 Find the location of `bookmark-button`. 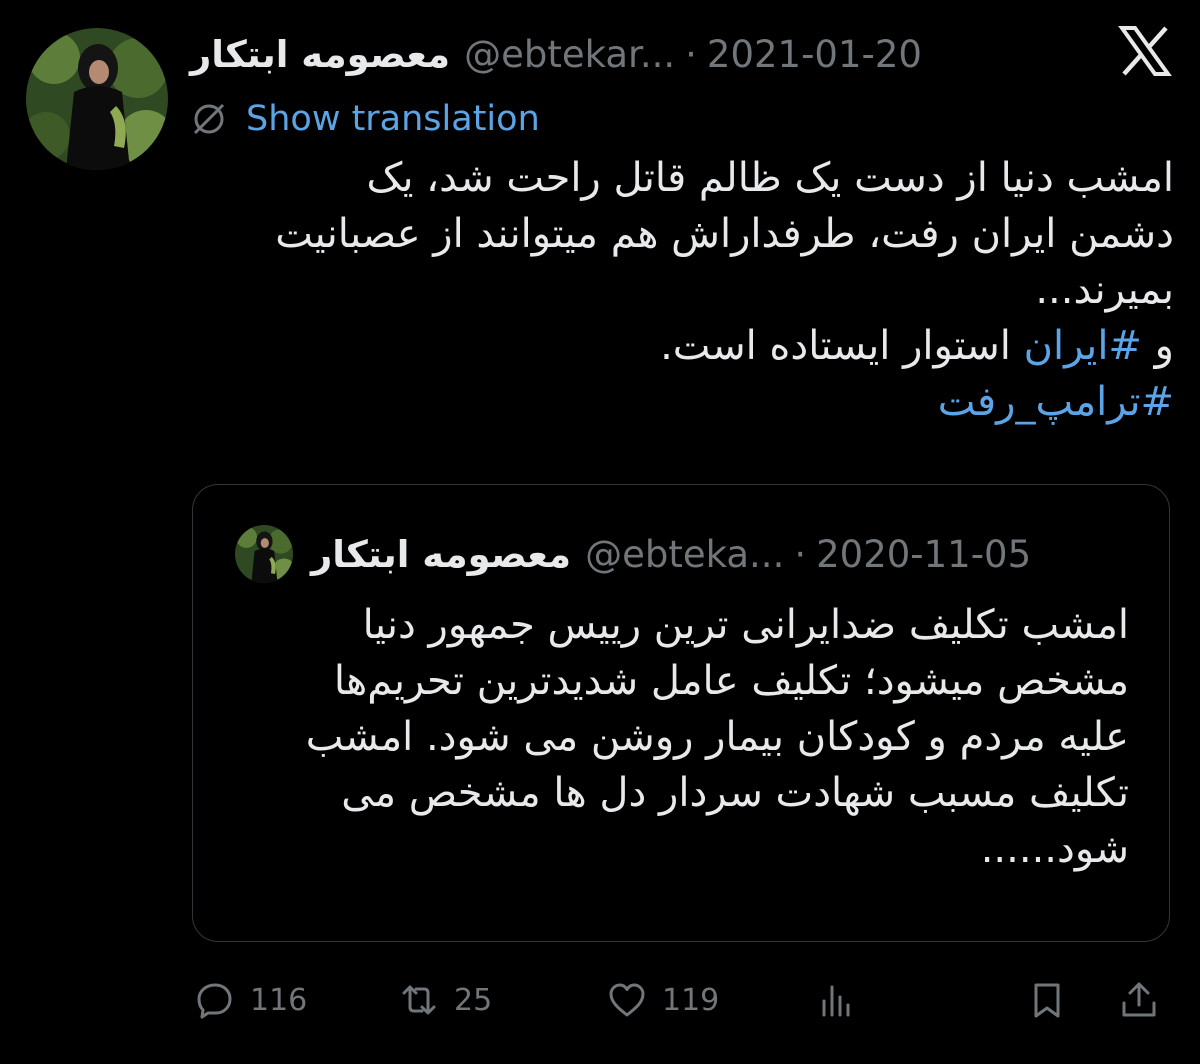

bookmark-button is located at coordinates (1047, 1000).